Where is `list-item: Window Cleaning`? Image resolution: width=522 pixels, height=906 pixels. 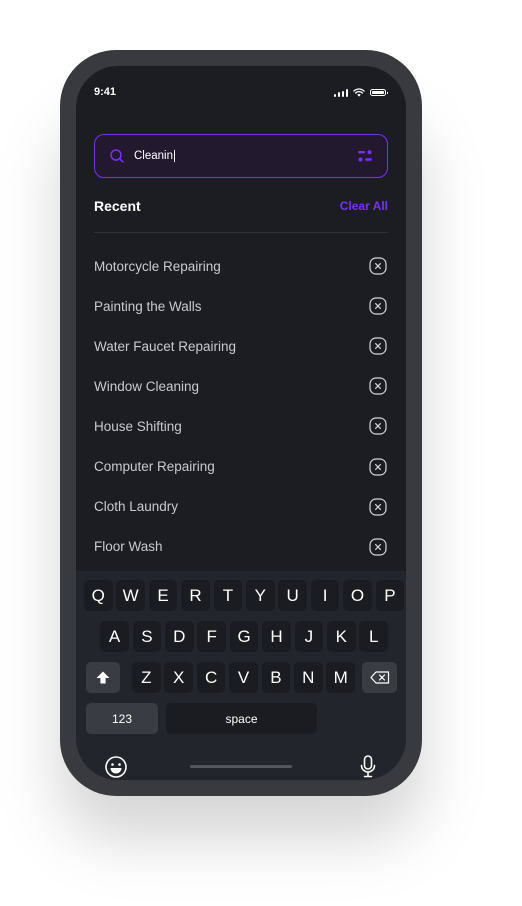
list-item: Window Cleaning is located at coordinates (241, 386).